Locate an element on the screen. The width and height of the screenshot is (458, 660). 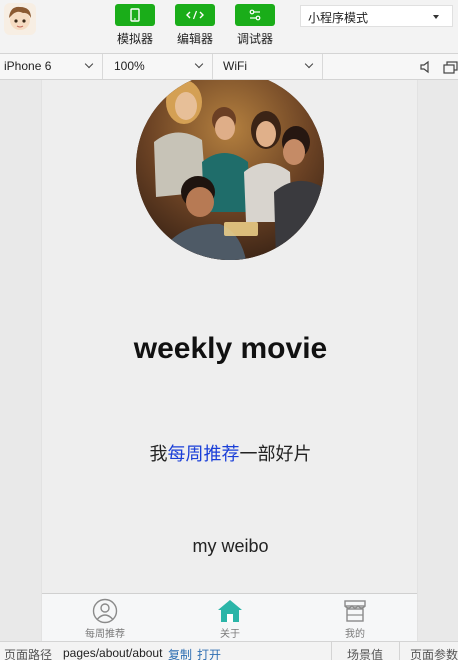
recommendation-line: 我每周推荐一部好片 is located at coordinates (229, 453).